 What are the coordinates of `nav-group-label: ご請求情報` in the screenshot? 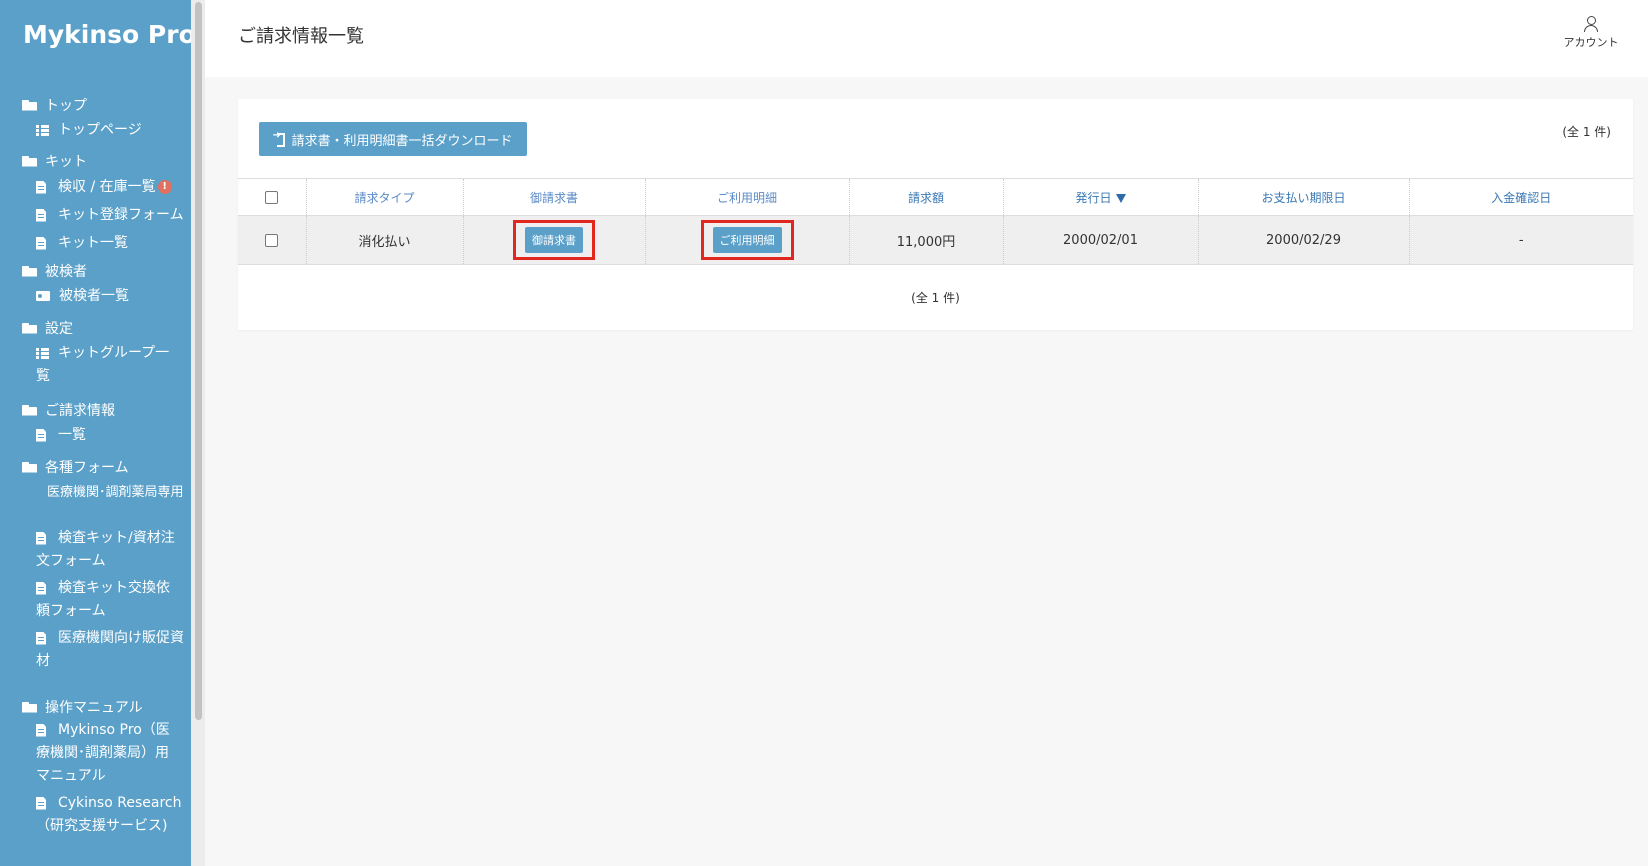 It's located at (80, 411).